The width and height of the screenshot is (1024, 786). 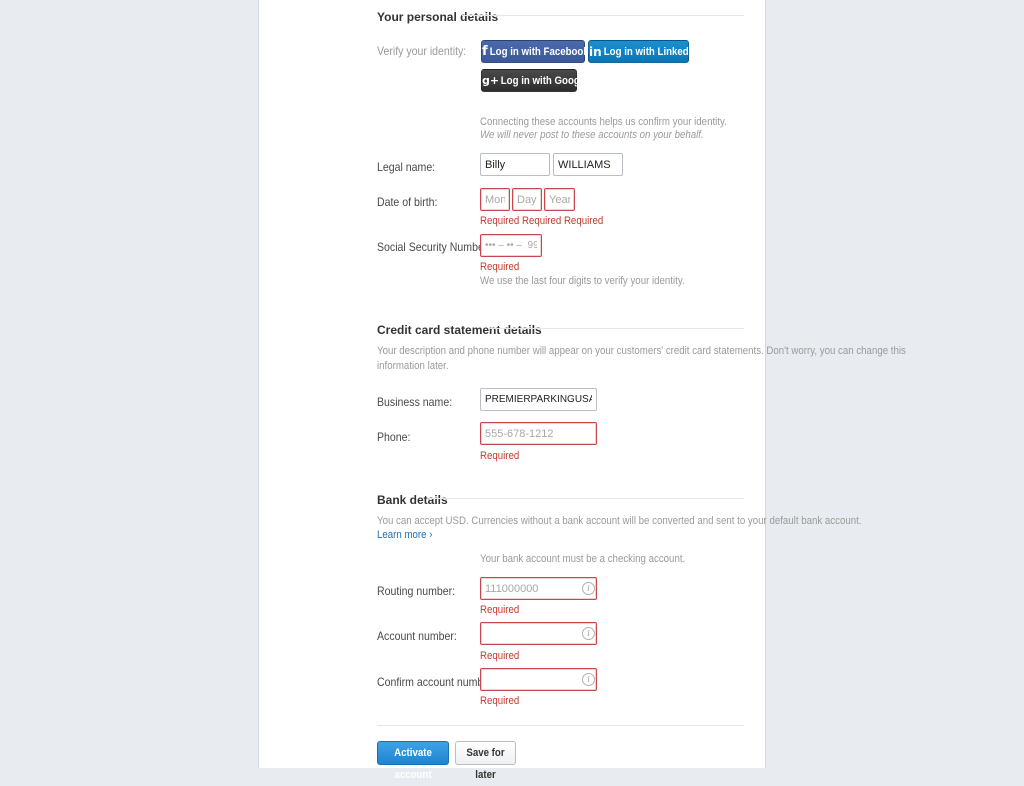 I want to click on account-number-label: Account number:, so click(x=417, y=636).